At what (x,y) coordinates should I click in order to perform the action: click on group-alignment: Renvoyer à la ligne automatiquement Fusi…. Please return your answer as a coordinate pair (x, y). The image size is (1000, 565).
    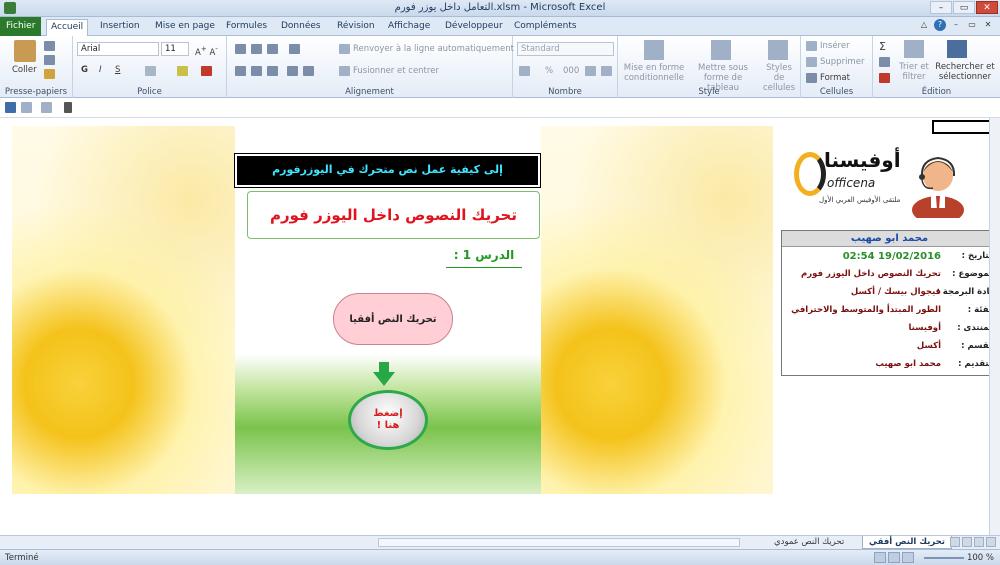
    Looking at the image, I should click on (370, 67).